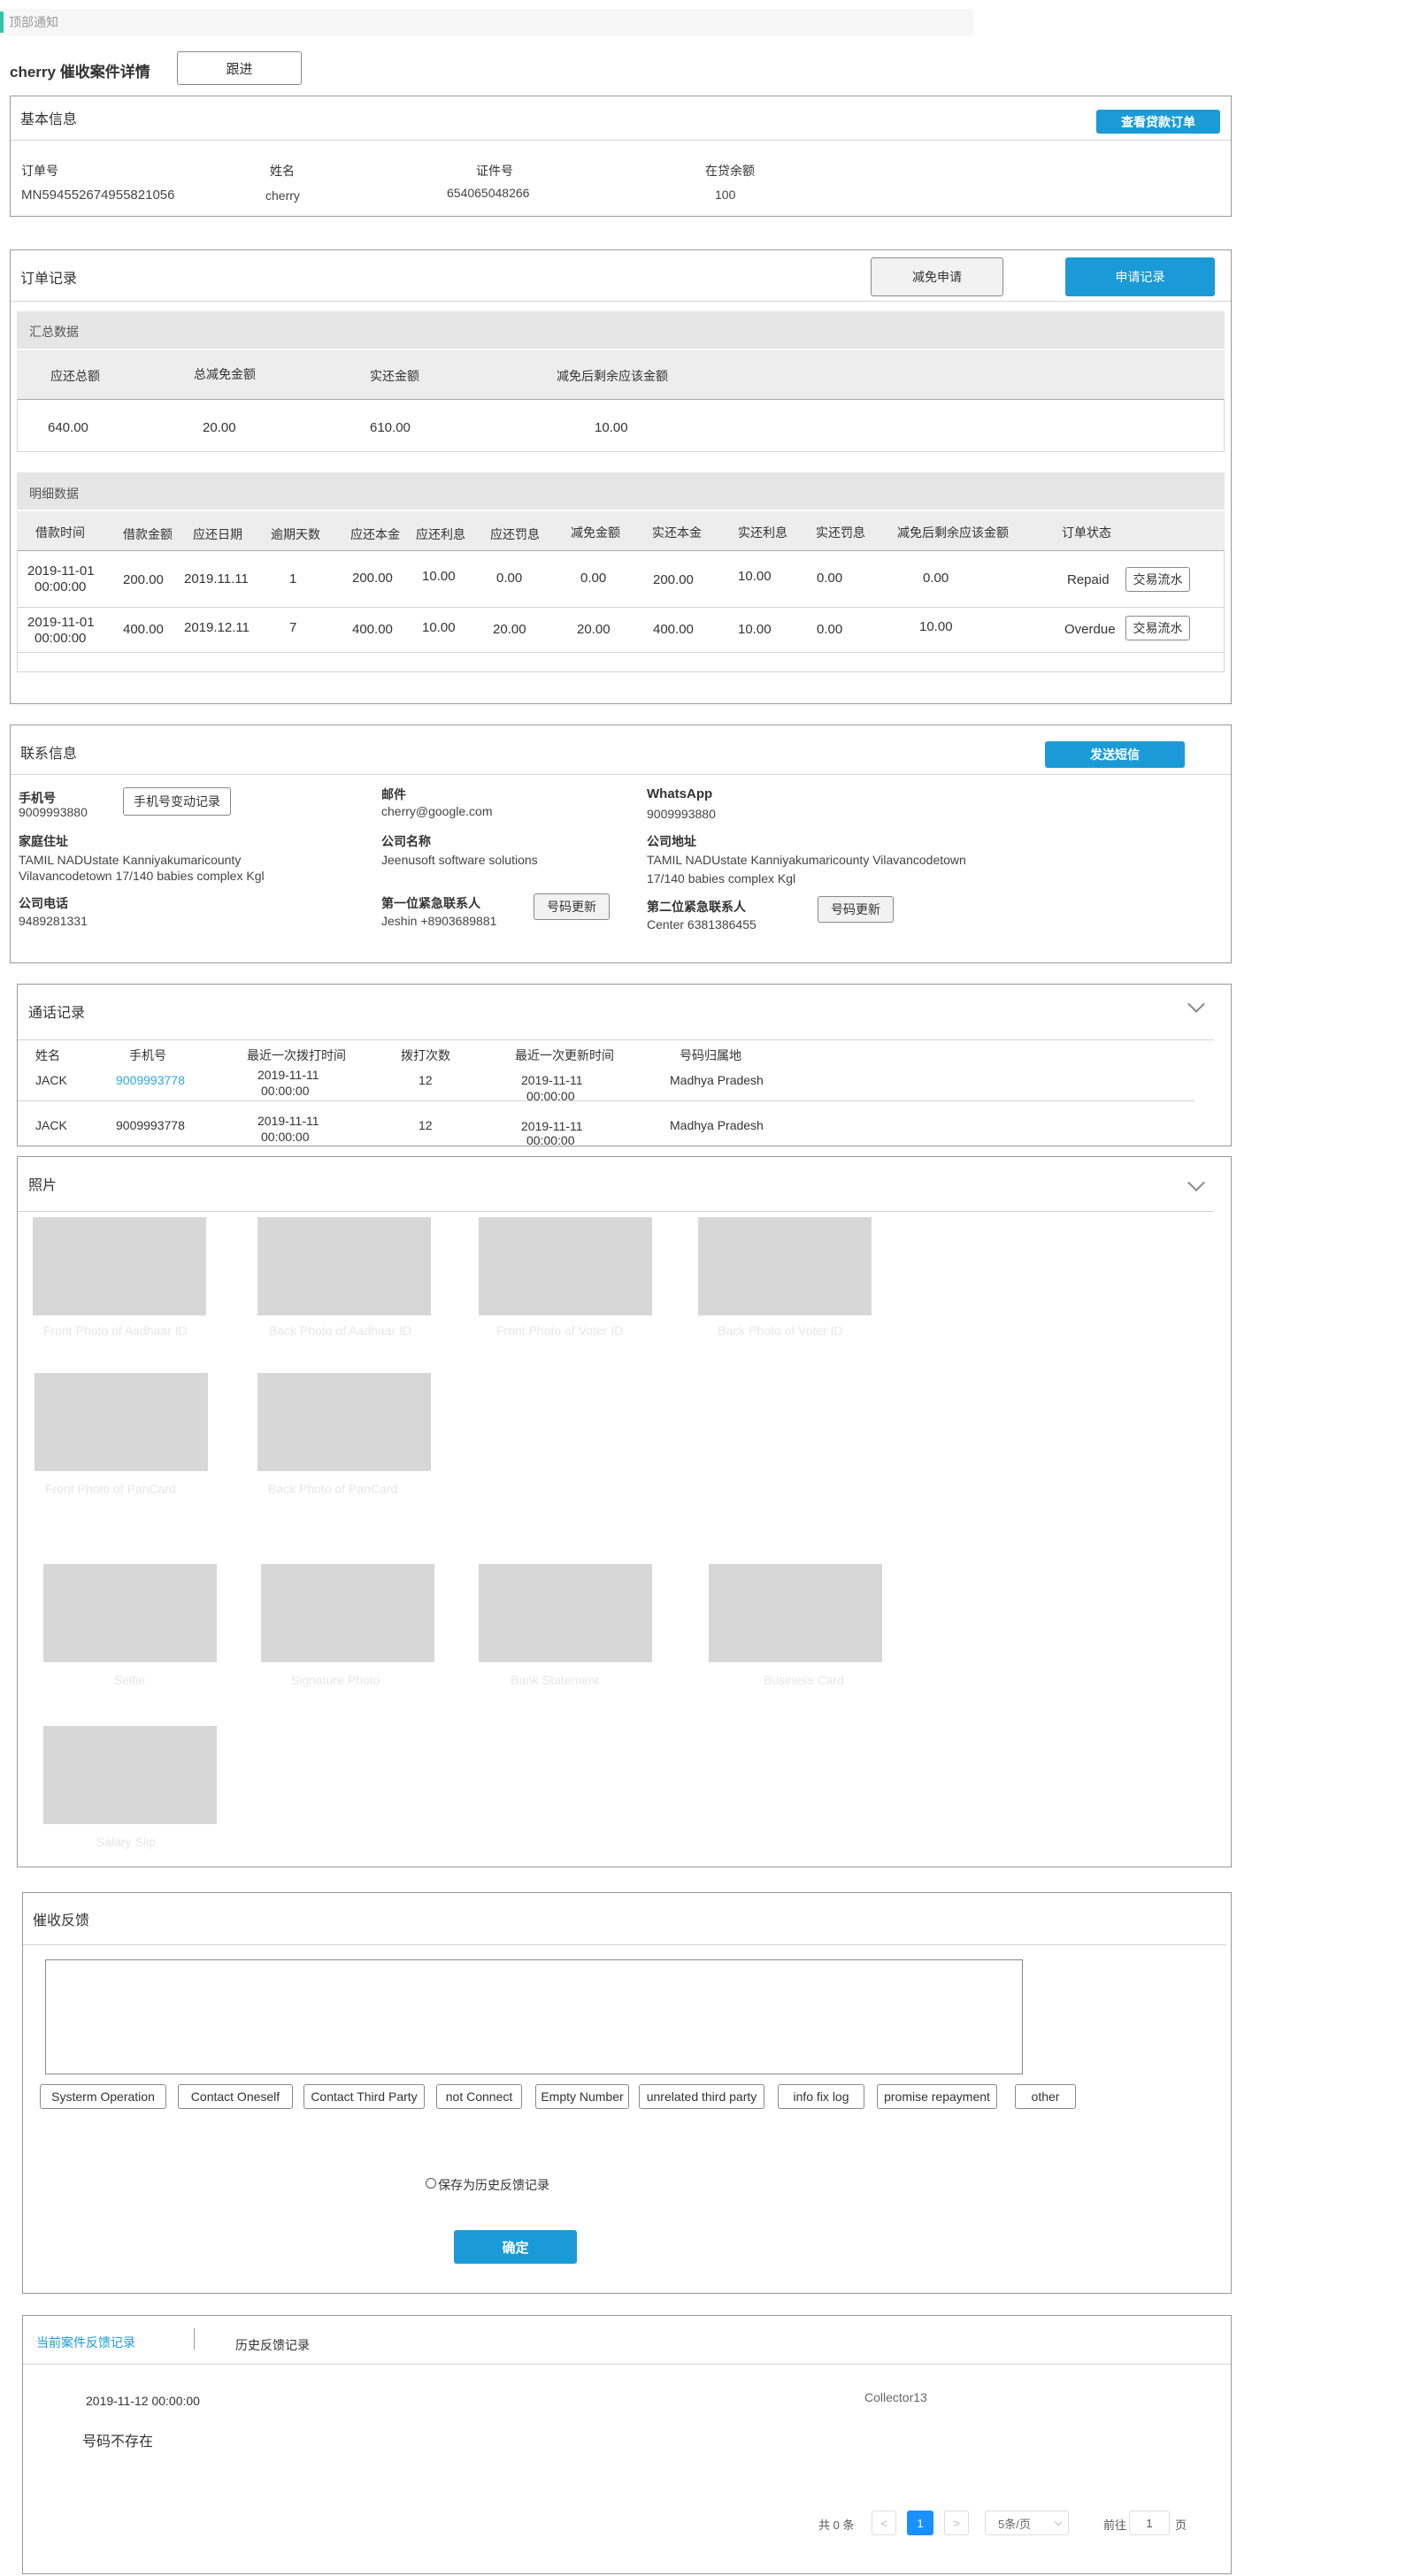 This screenshot has width=1421, height=2576. Describe the element at coordinates (177, 801) in the screenshot. I see `phone-change-record-button: 手机号变动记录` at that location.